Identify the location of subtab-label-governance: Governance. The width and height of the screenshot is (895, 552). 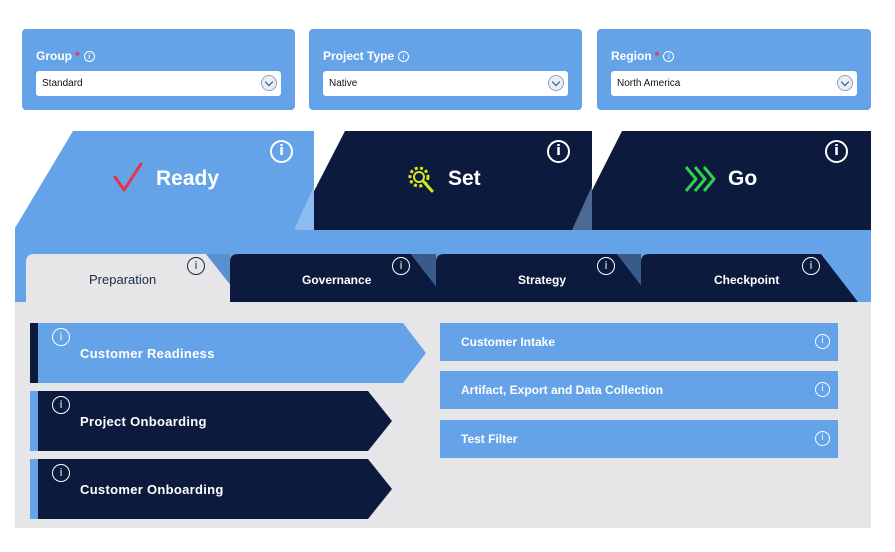
(336, 280).